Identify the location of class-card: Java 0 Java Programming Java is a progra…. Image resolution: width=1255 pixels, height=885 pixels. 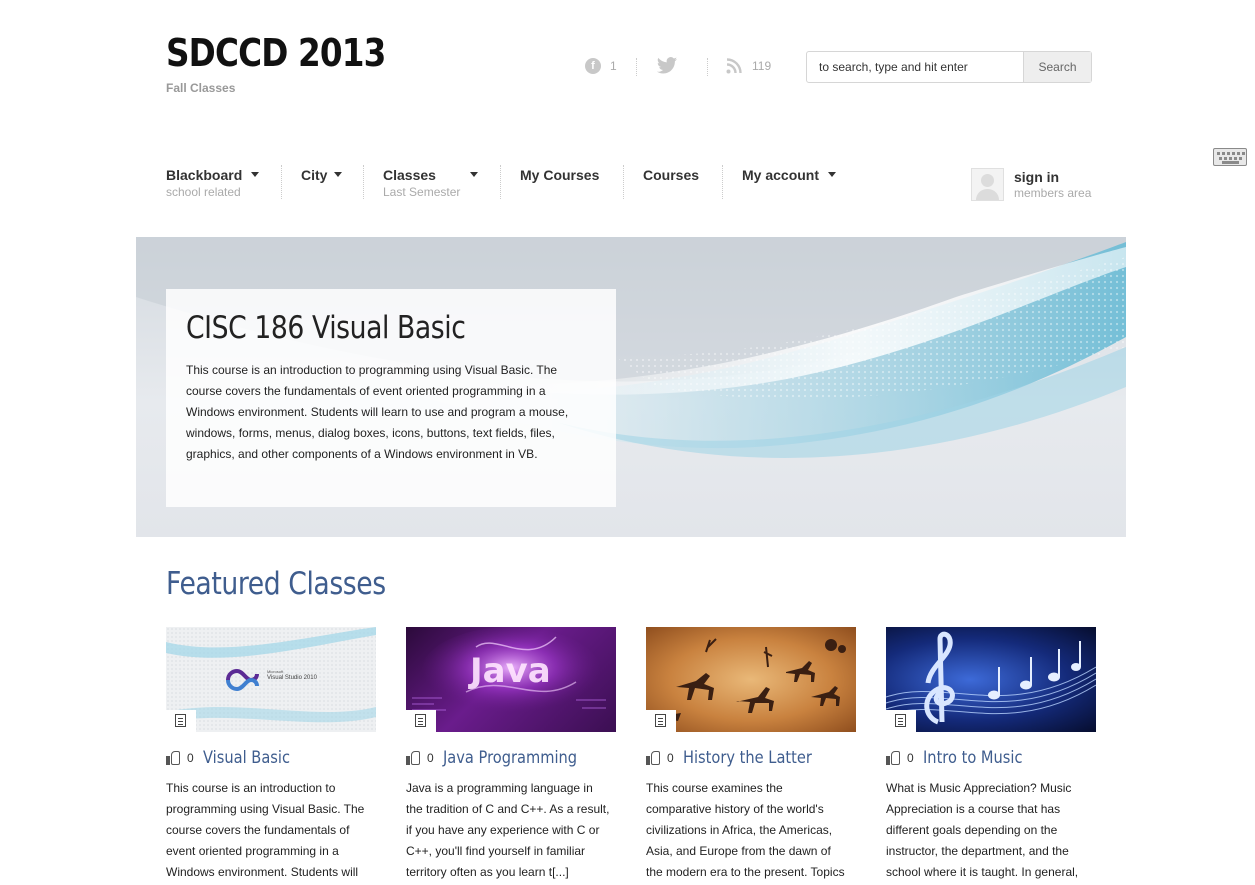
(511, 755).